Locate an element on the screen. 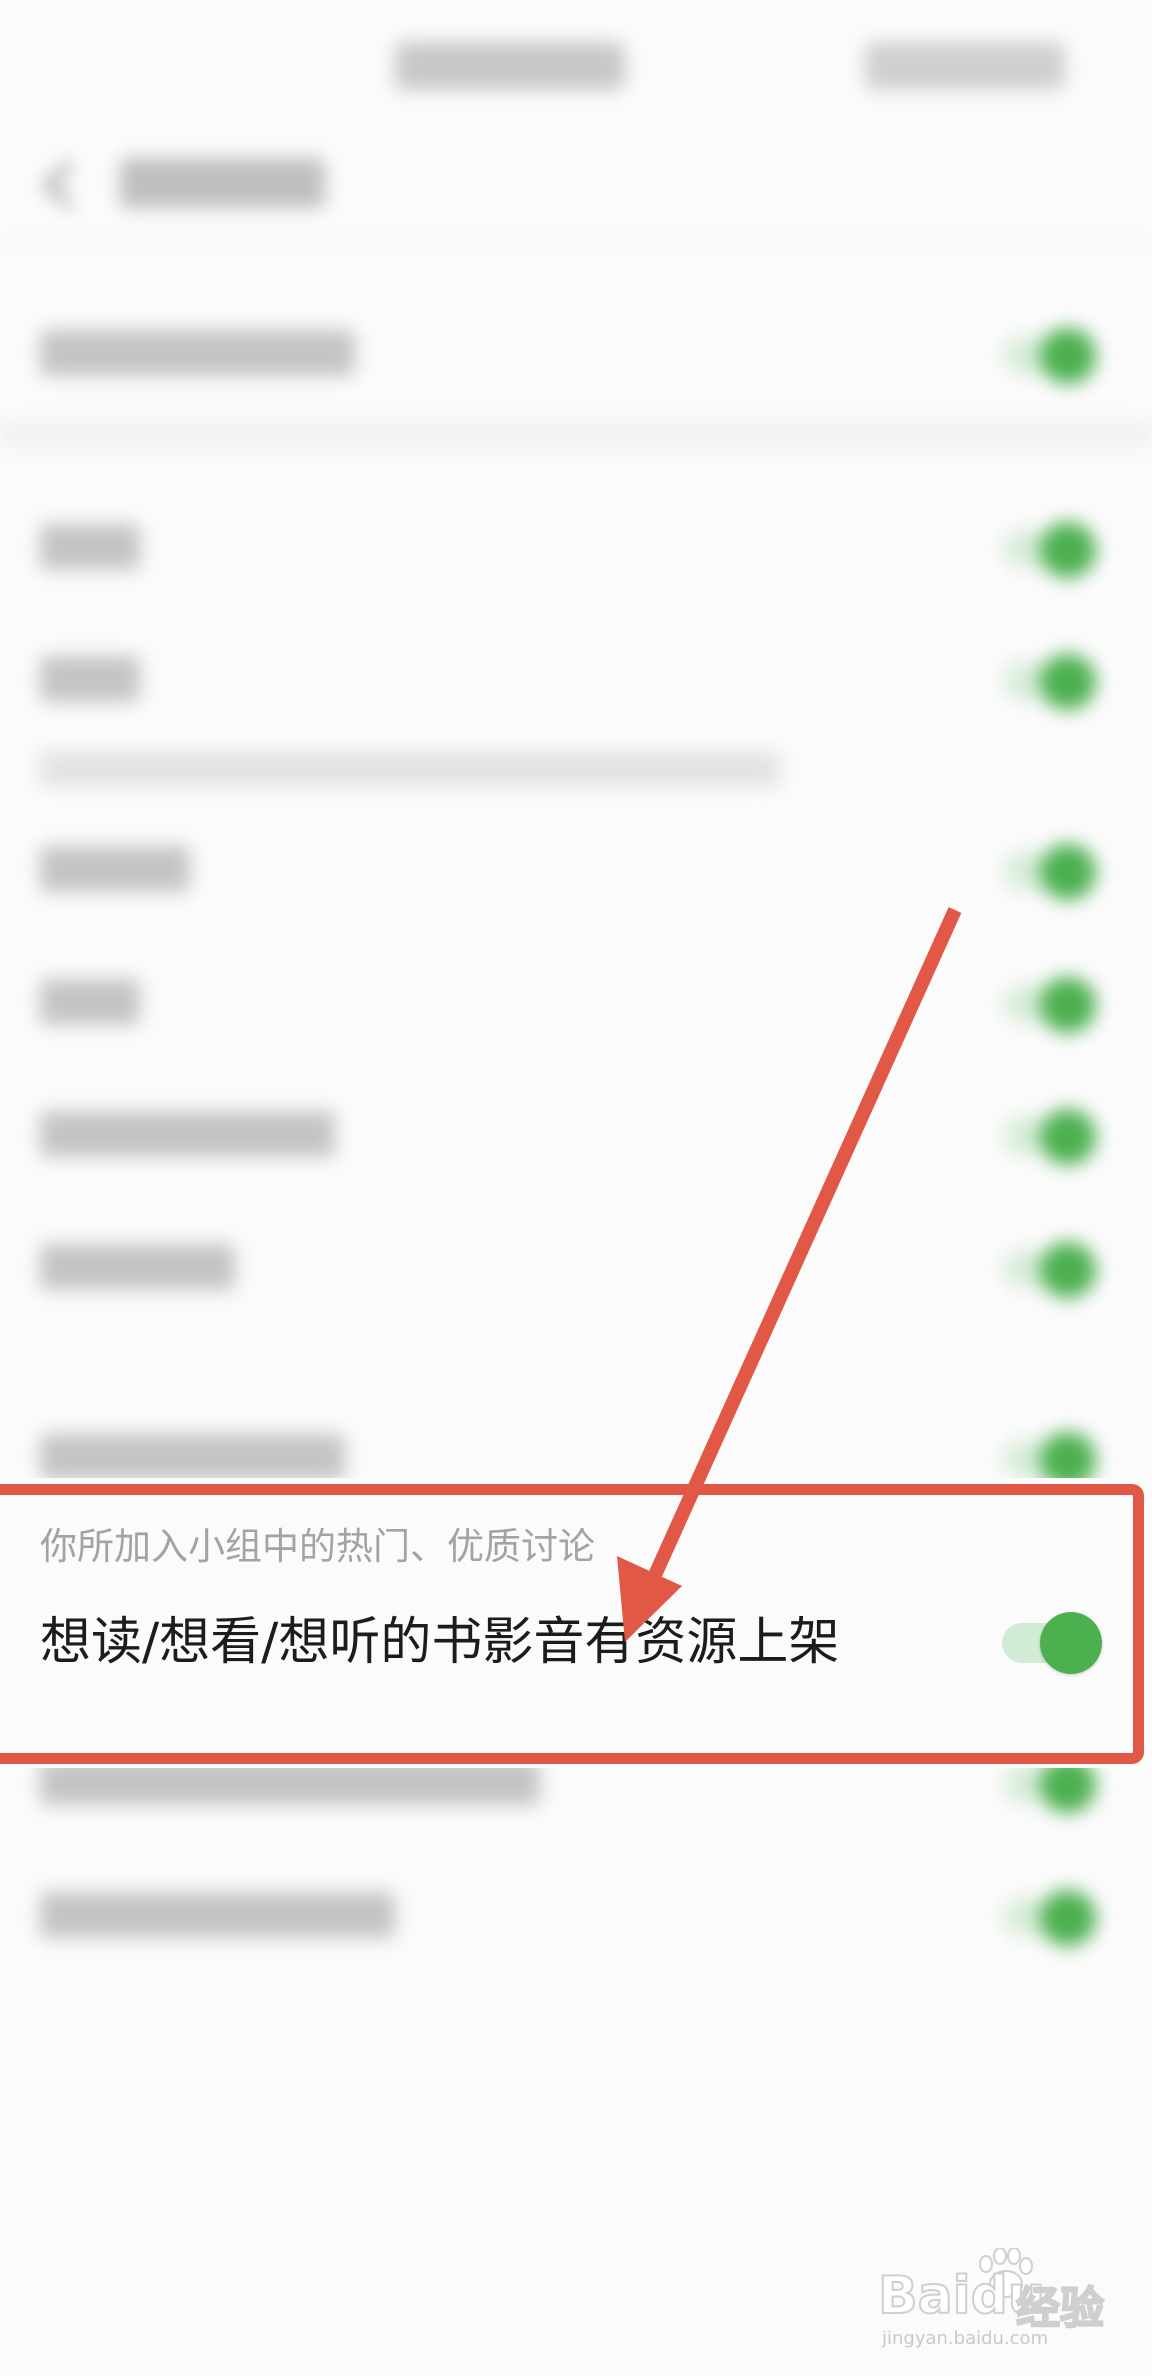 The width and height of the screenshot is (1152, 2376). watermark-brand-cn: 经验 is located at coordinates (1060, 2308).